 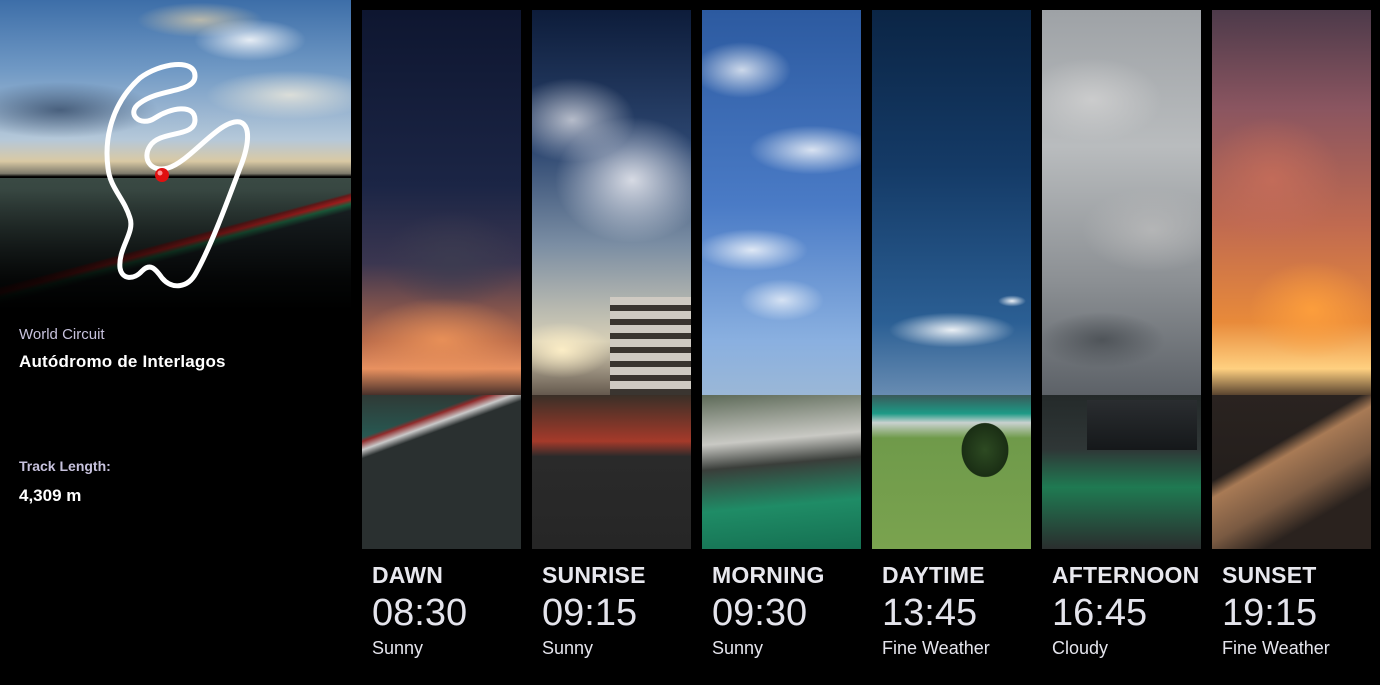 What do you see at coordinates (760, 613) in the screenshot?
I see `time-value: 09:30` at bounding box center [760, 613].